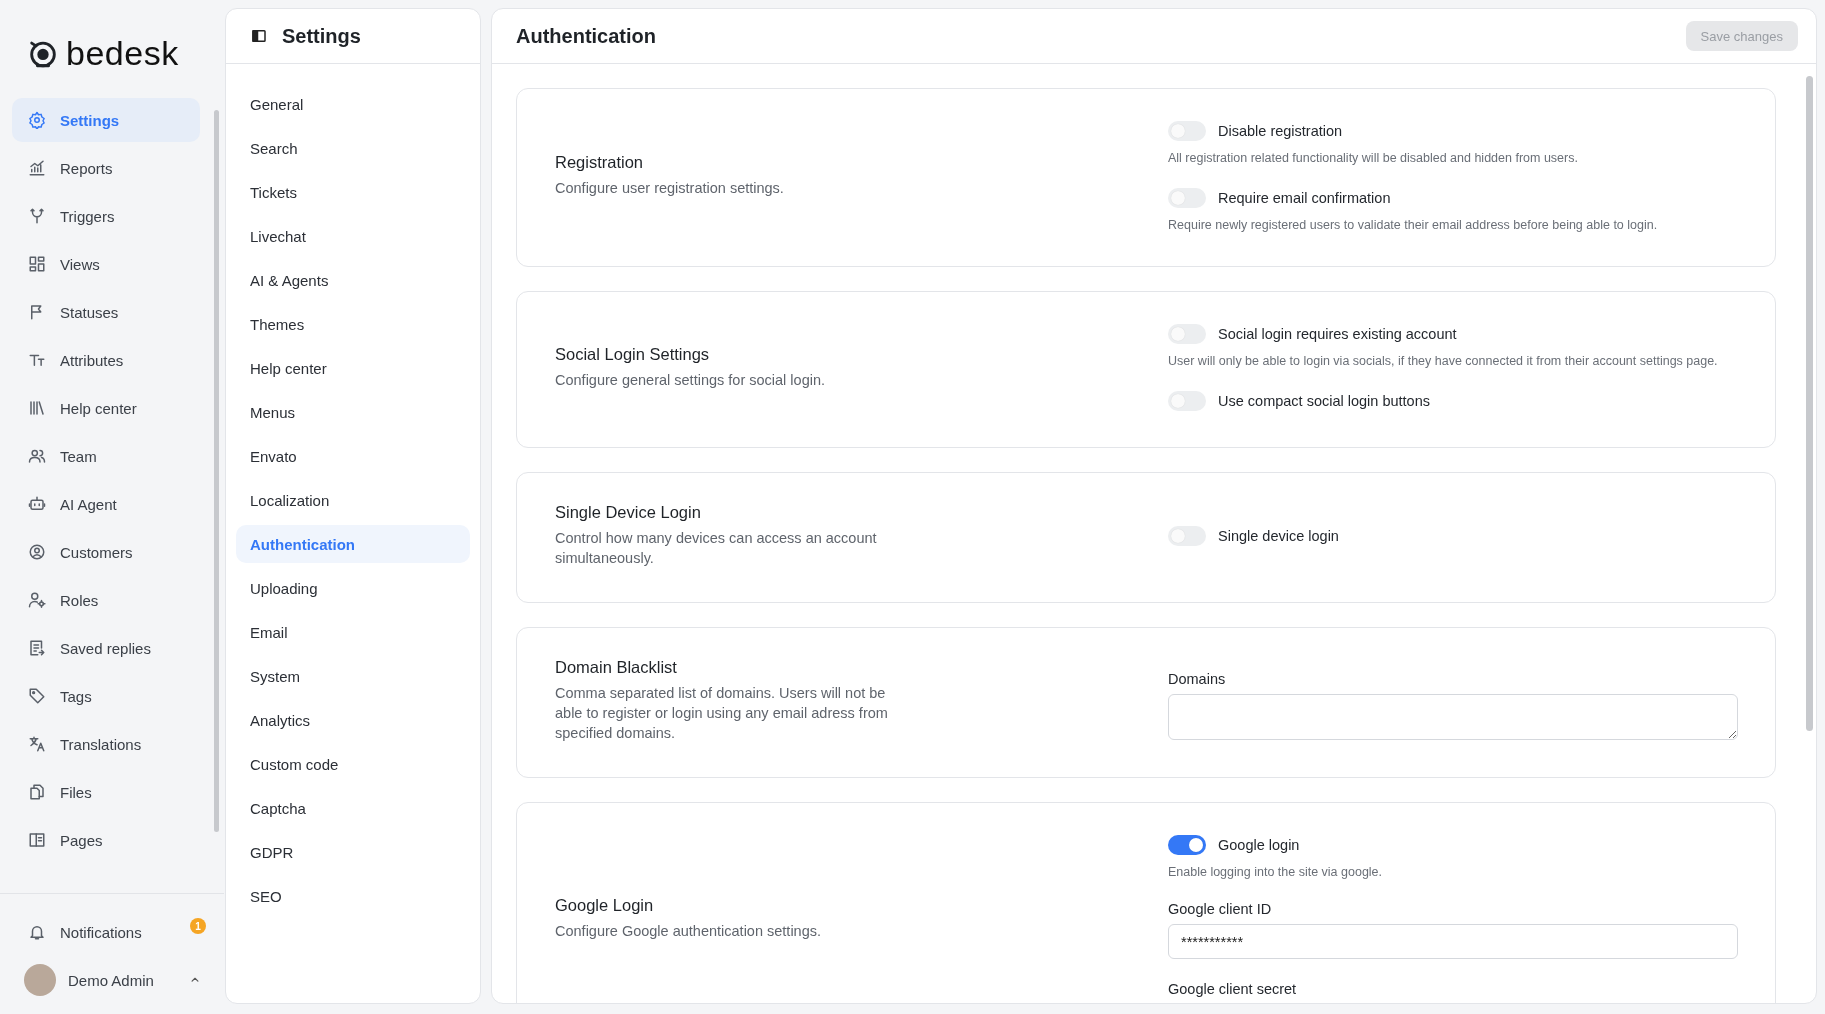  What do you see at coordinates (37, 408) in the screenshot?
I see `books-icon` at bounding box center [37, 408].